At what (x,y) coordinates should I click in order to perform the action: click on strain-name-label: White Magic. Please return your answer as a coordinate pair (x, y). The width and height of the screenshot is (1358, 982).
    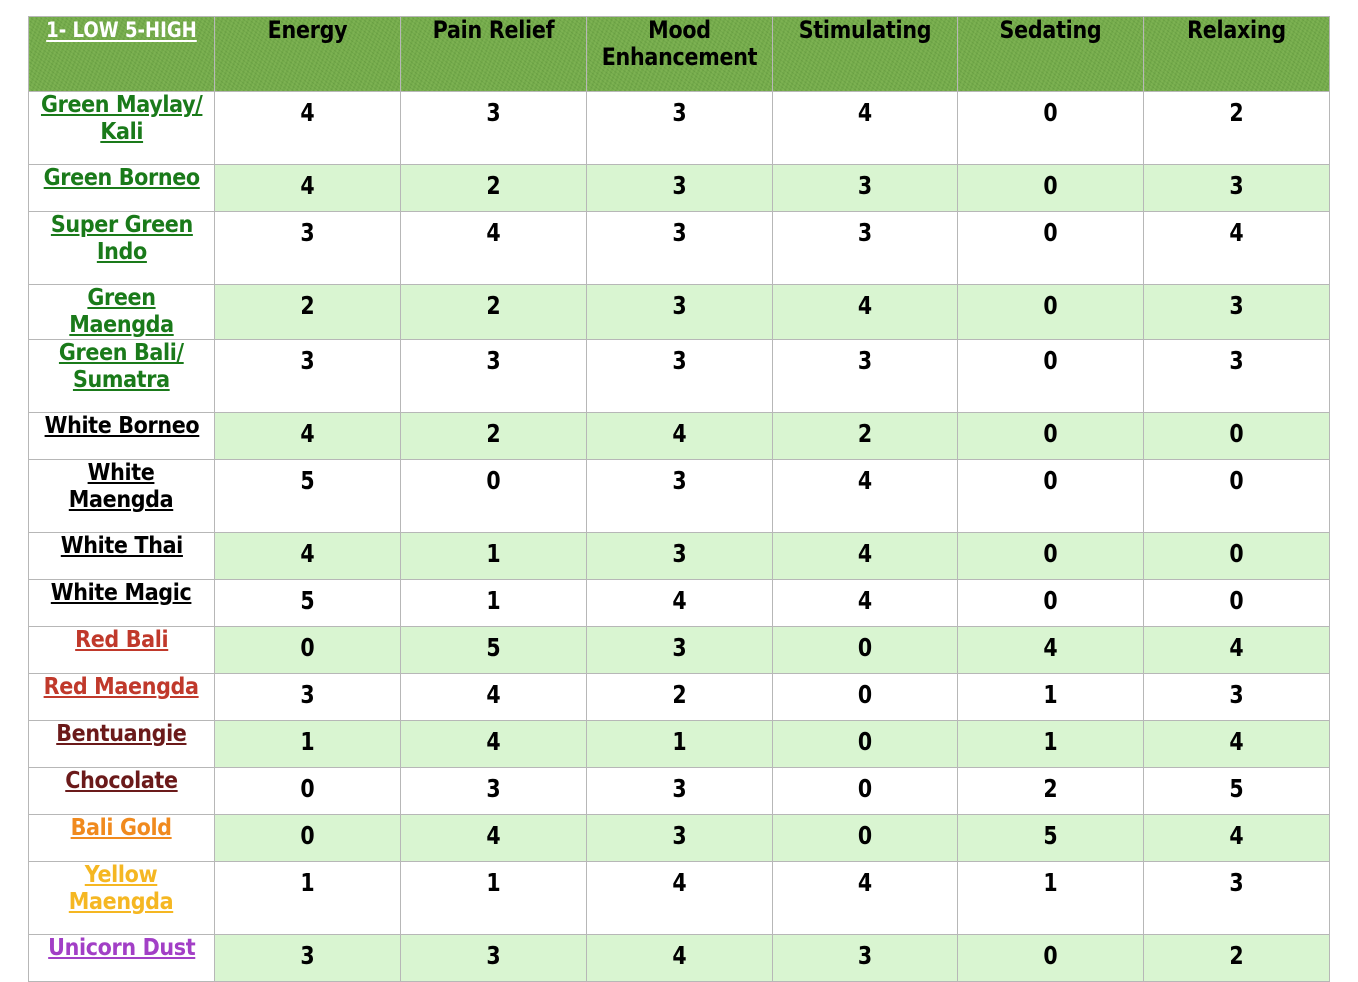
    Looking at the image, I should click on (121, 593).